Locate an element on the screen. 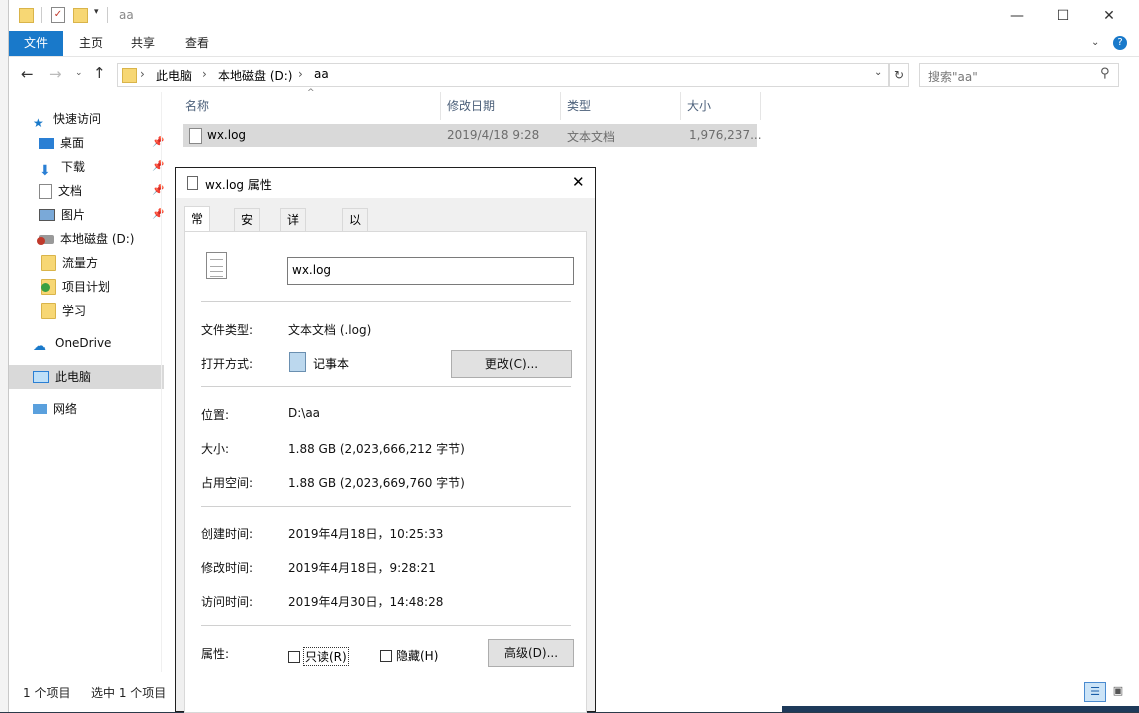  sidebar-item-quick-access: ★ 快速访问 is located at coordinates (67, 119).